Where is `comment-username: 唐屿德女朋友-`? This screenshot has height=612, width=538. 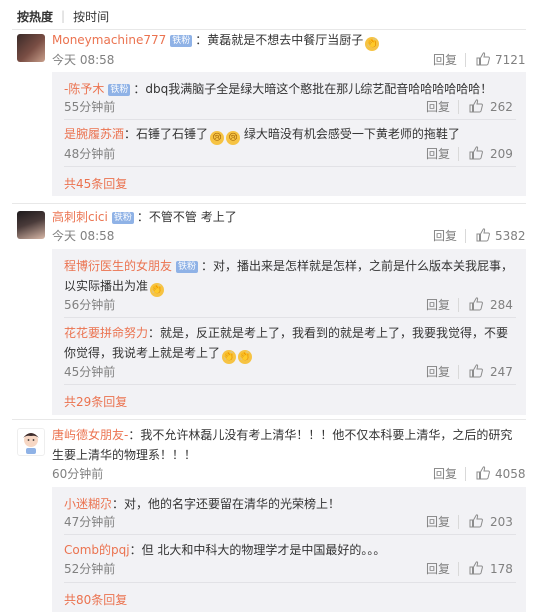
comment-username: 唐屿德女朋友- is located at coordinates (90, 435).